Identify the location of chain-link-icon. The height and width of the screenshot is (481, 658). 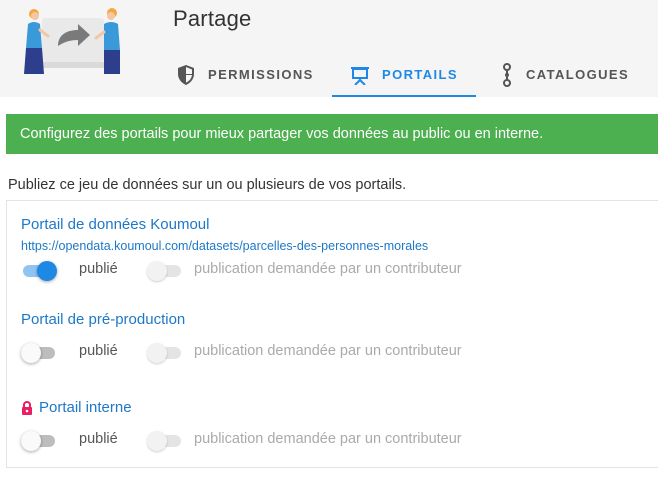
(507, 74).